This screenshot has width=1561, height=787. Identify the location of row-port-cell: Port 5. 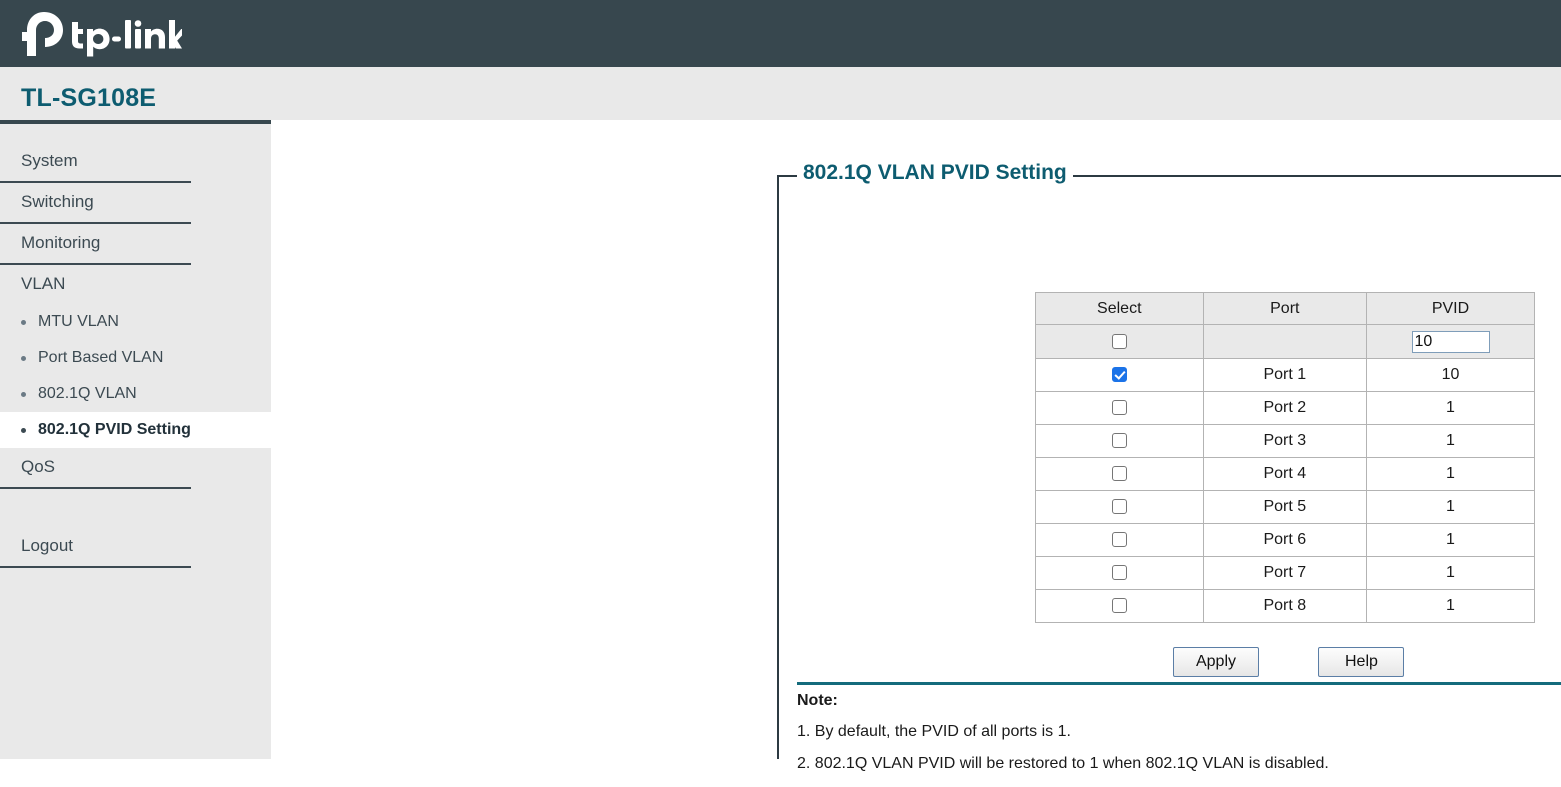
(1285, 507).